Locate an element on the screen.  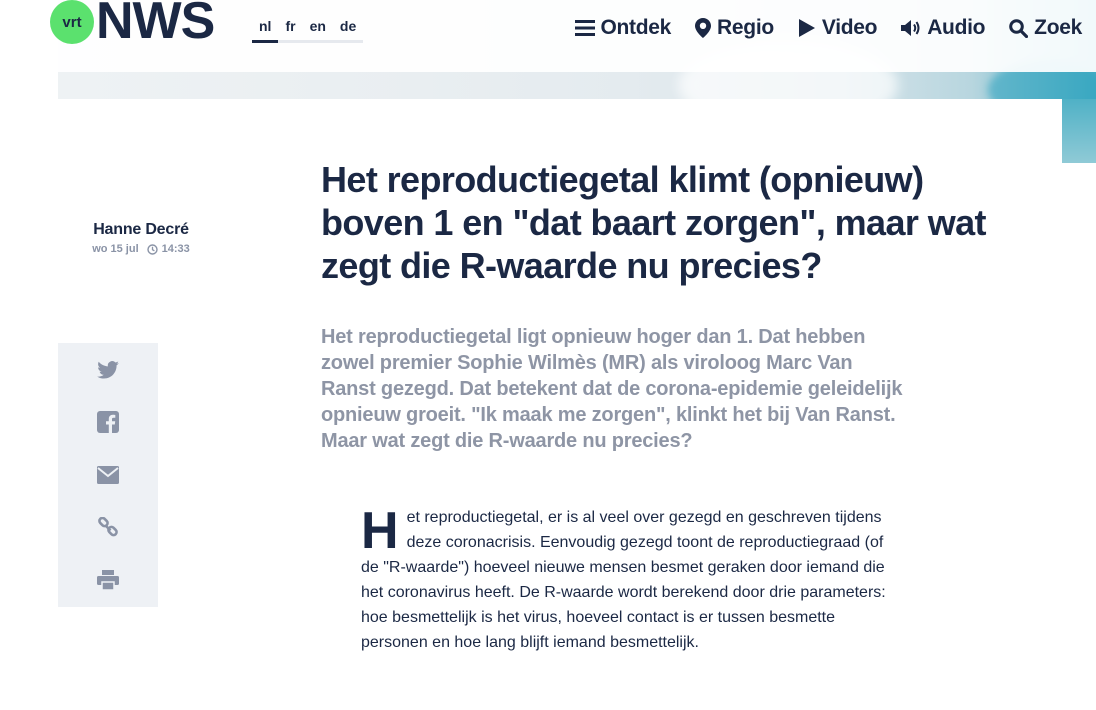
menu-icon is located at coordinates (584, 28).